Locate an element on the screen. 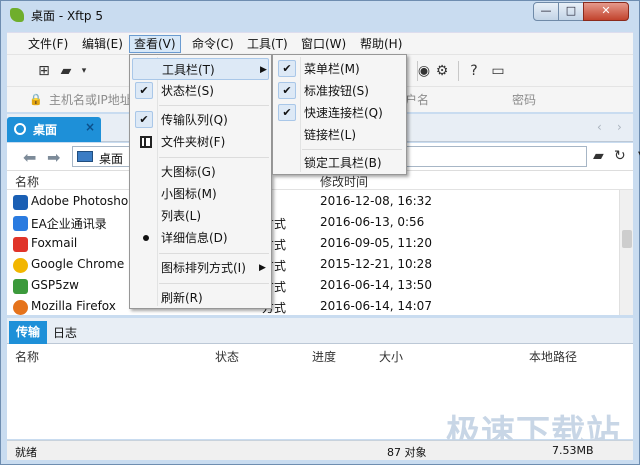  menu-edit: 编辑(E) is located at coordinates (102, 44).